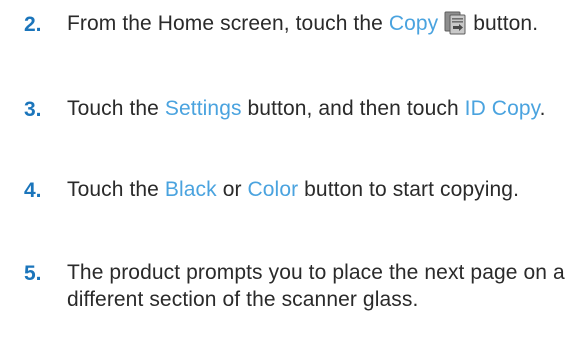  I want to click on text-run: From the Home screen, touch the, so click(228, 23).